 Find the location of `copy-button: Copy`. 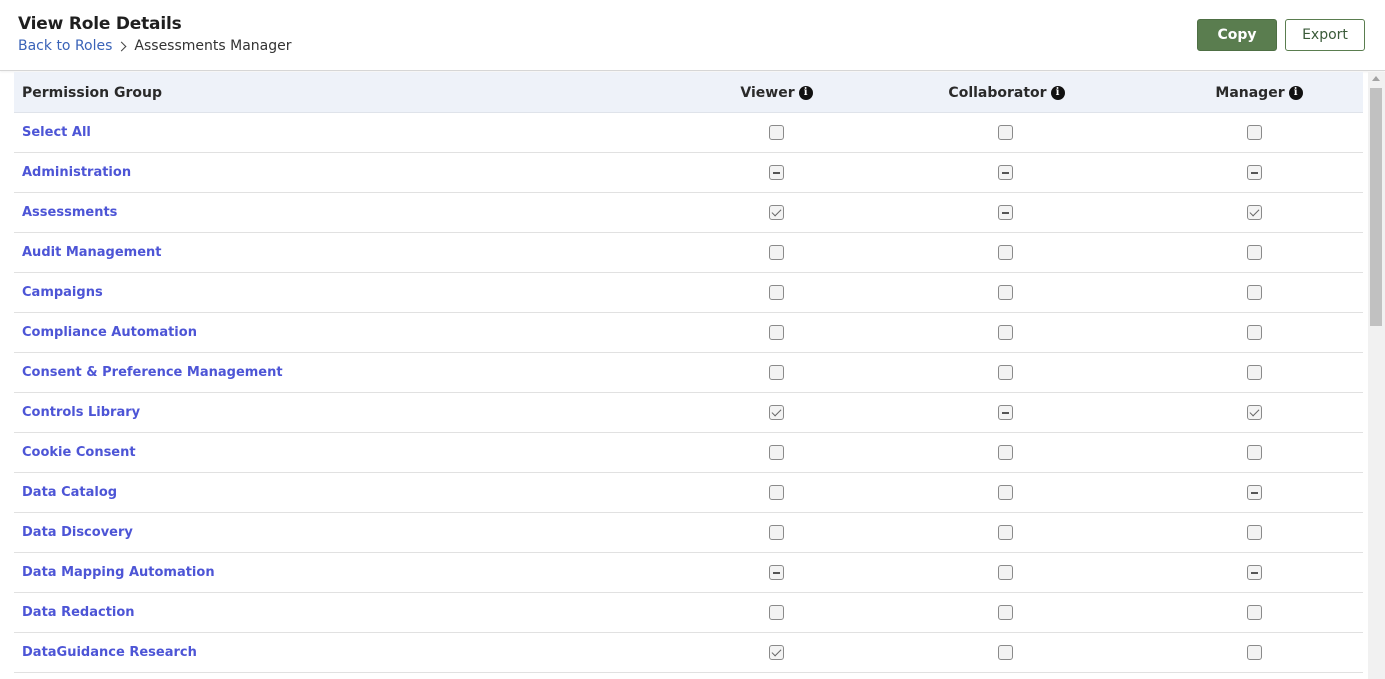

copy-button: Copy is located at coordinates (1237, 35).